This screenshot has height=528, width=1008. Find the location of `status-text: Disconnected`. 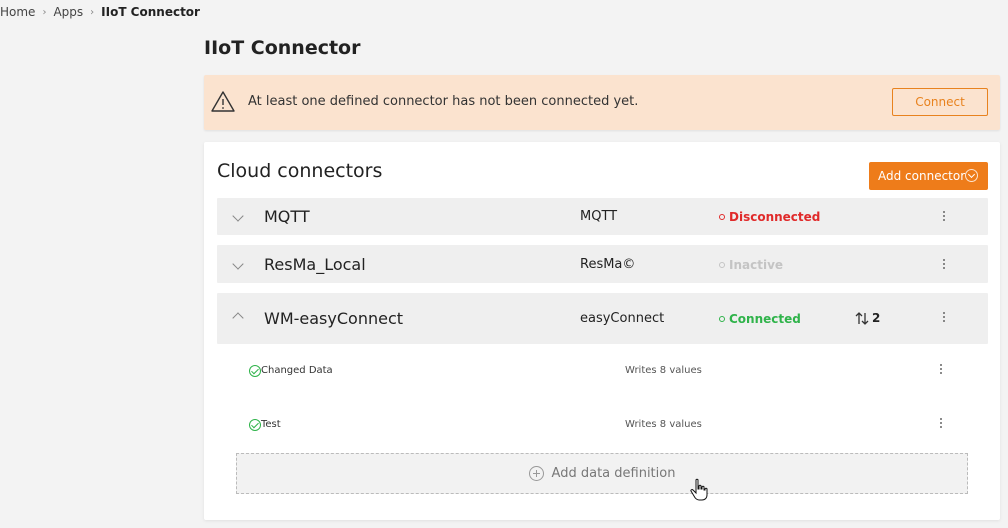

status-text: Disconnected is located at coordinates (775, 217).